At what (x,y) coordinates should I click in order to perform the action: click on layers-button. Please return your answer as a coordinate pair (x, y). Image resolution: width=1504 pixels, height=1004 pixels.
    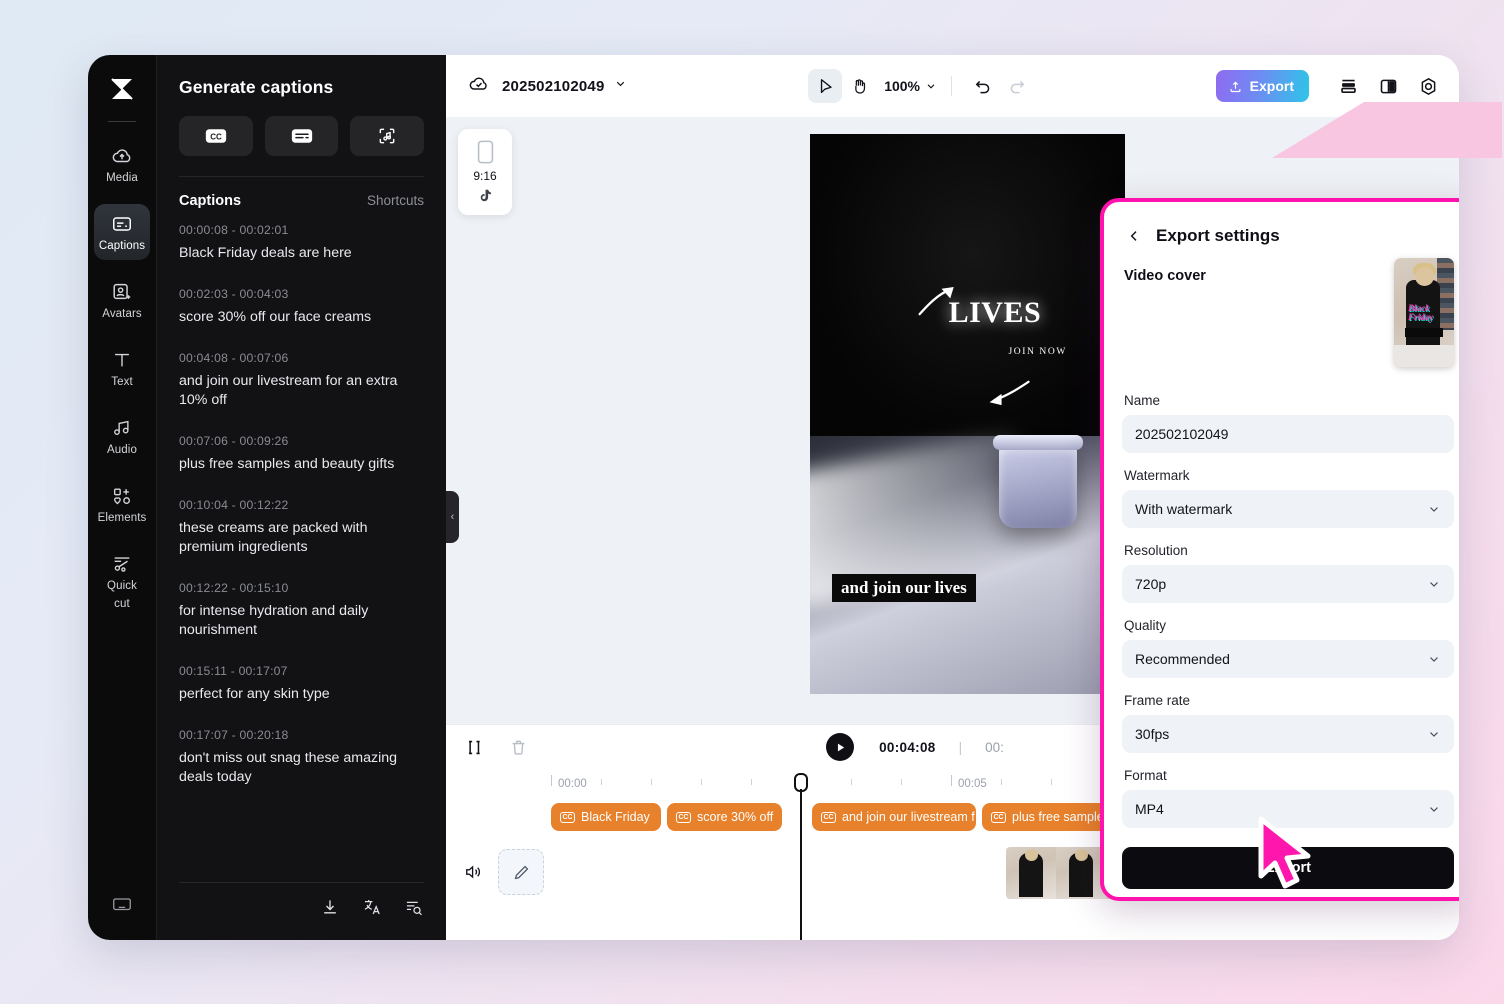
    Looking at the image, I should click on (1348, 86).